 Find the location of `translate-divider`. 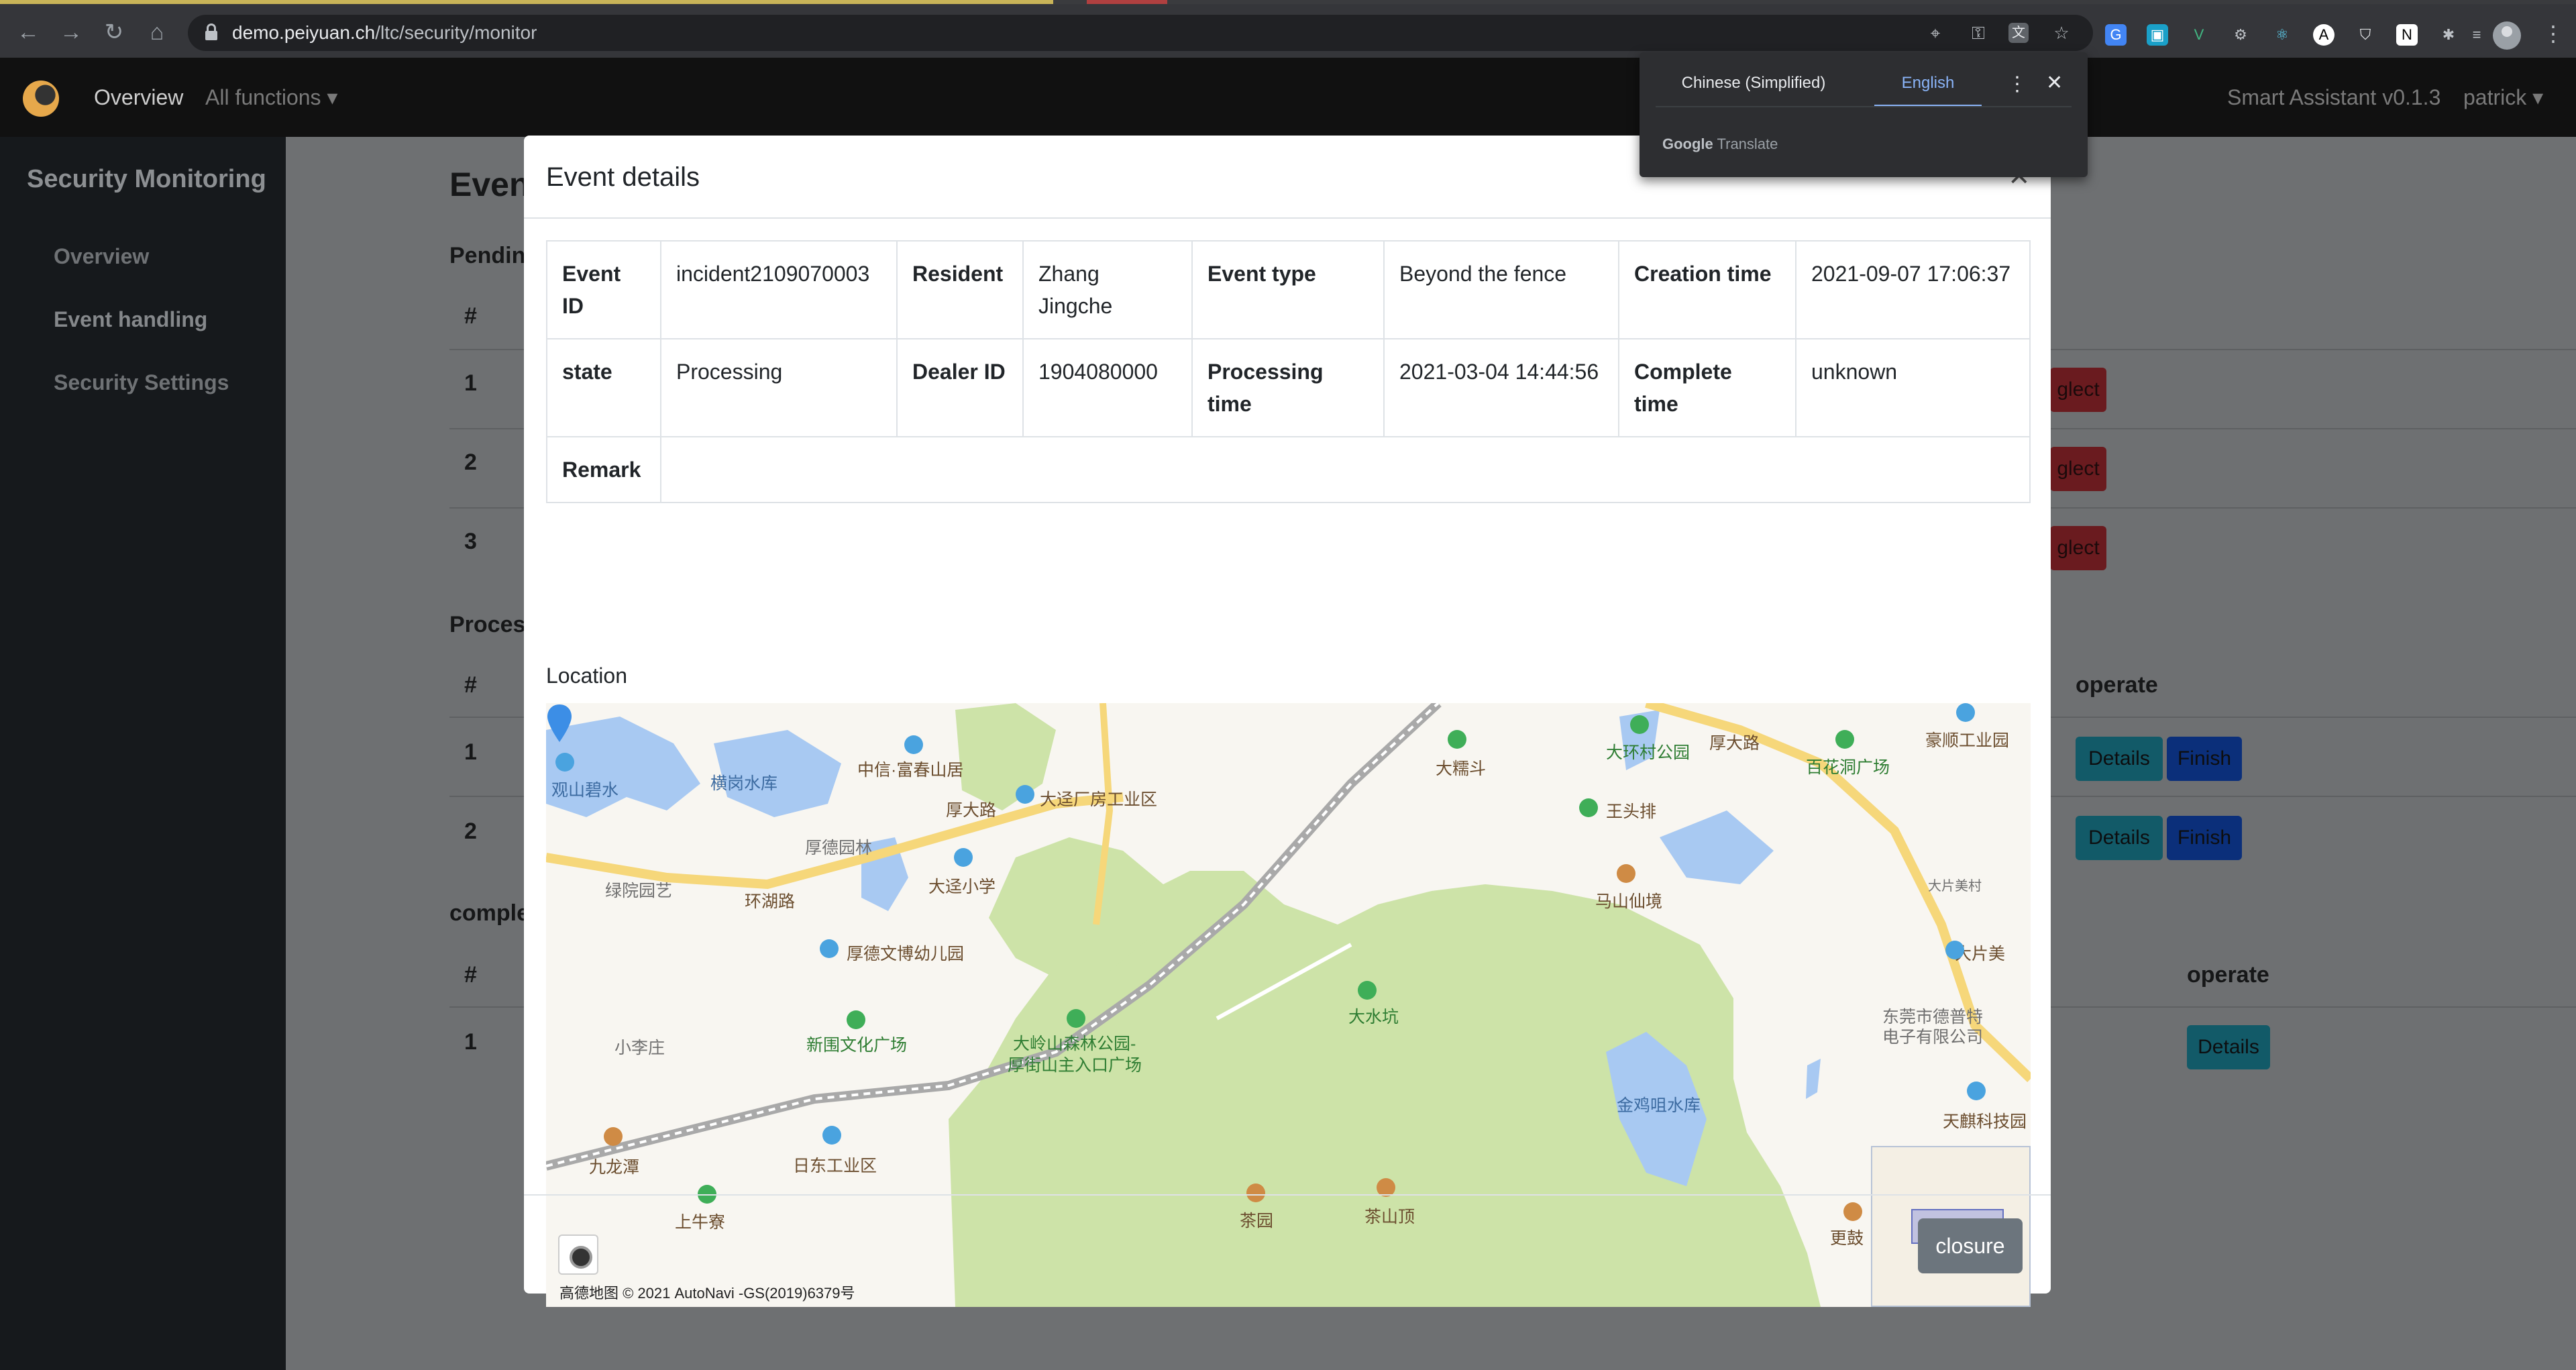

translate-divider is located at coordinates (1864, 106).